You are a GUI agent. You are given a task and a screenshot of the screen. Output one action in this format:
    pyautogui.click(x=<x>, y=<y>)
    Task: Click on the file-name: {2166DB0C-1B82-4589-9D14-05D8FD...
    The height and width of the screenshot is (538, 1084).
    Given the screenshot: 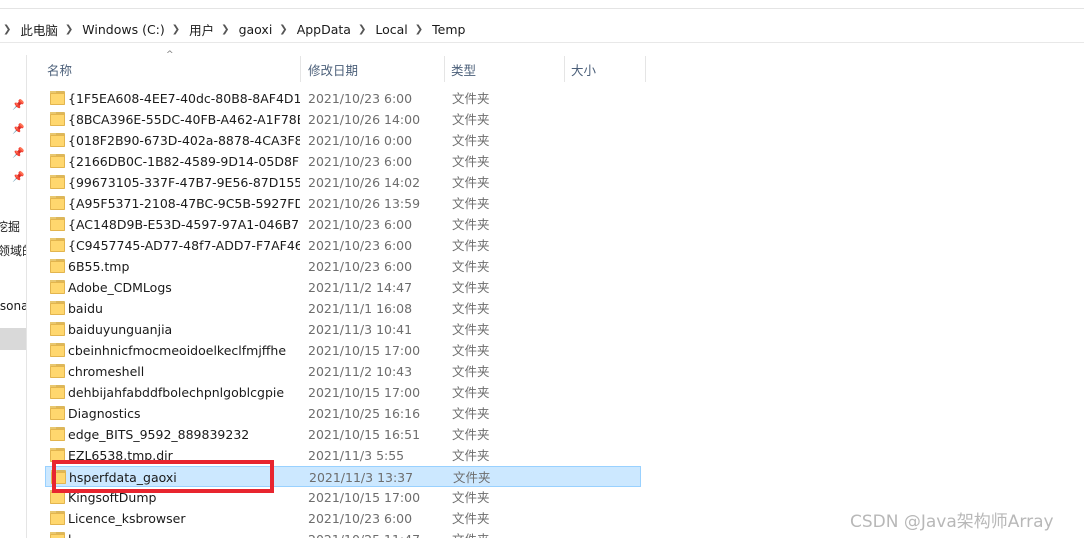 What is the action you would take?
    pyautogui.click(x=184, y=161)
    